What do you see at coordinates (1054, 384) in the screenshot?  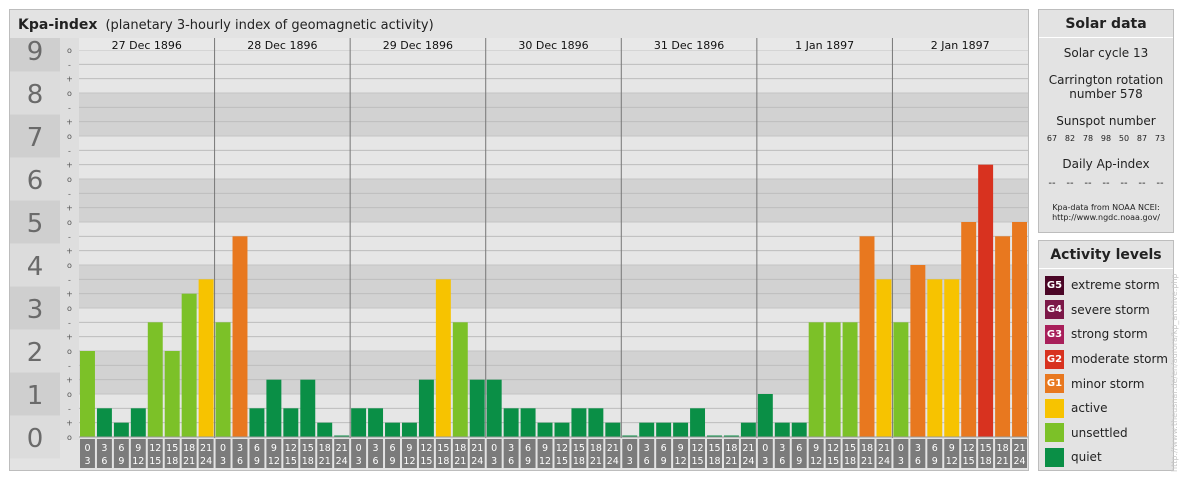 I see `legend-swatch: G1` at bounding box center [1054, 384].